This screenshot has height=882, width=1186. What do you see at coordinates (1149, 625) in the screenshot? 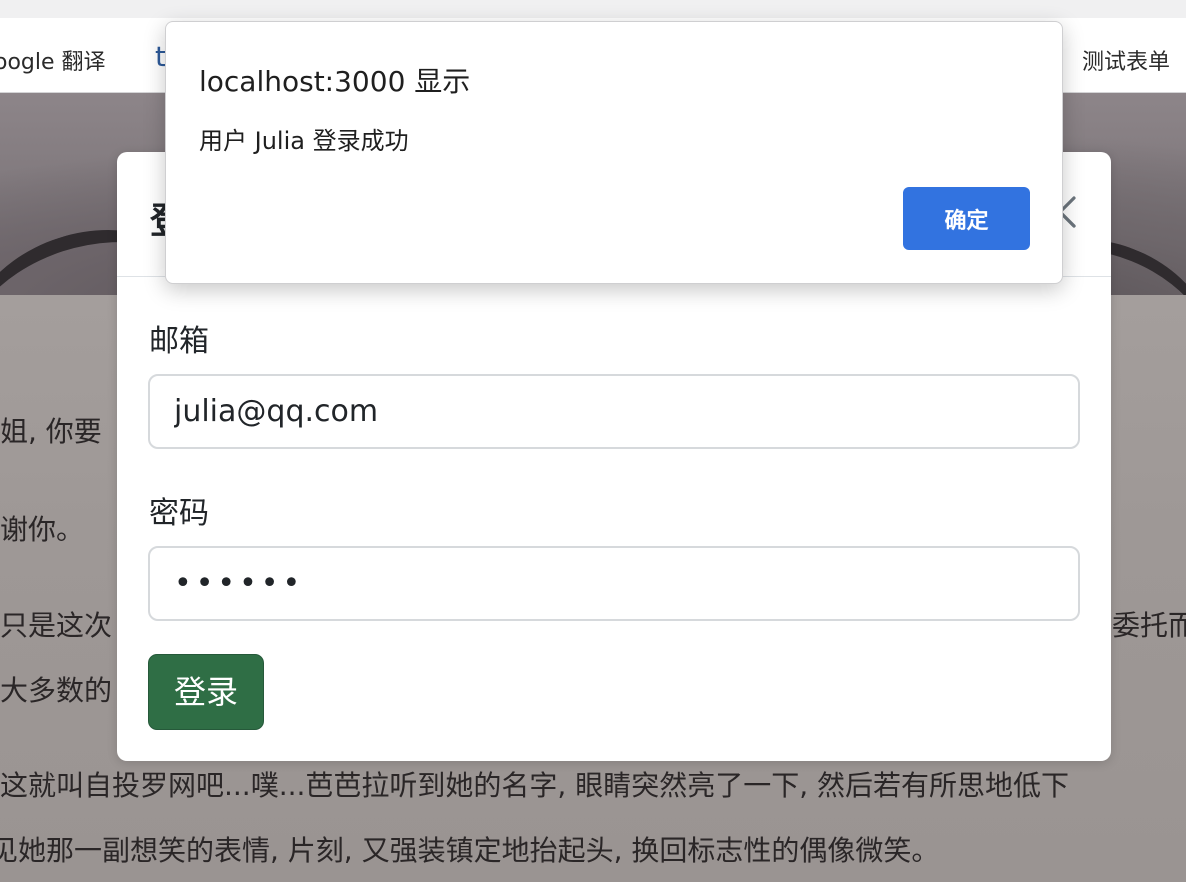
I see `article-line: 委托而` at bounding box center [1149, 625].